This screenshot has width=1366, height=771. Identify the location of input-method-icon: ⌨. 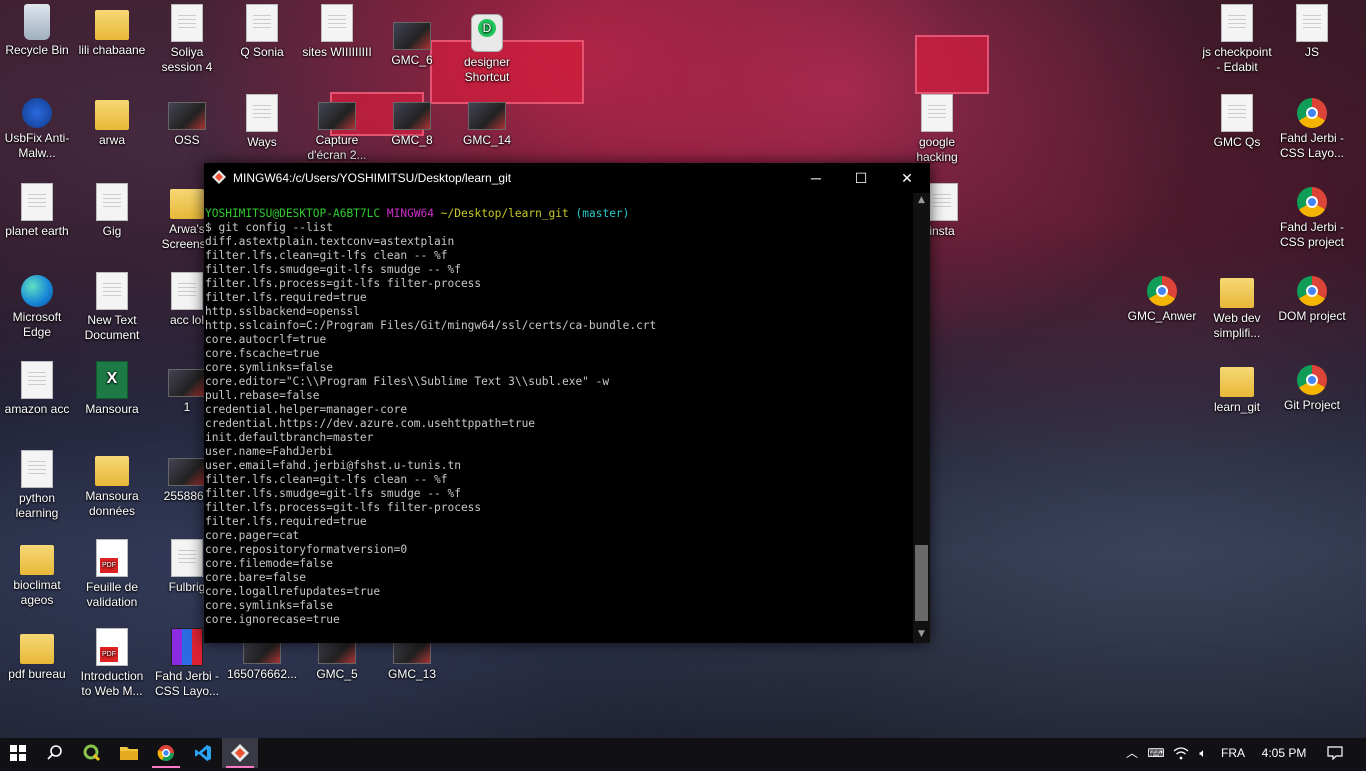
(1156, 753).